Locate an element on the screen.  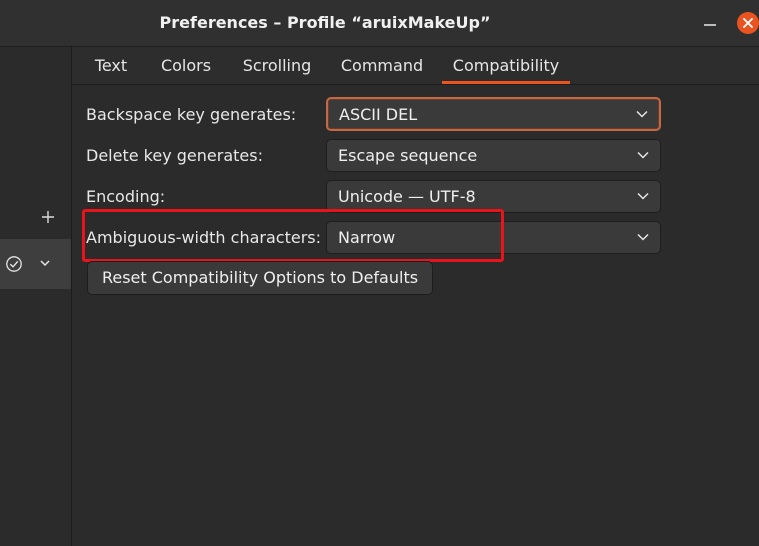
ambiguous-width-value: Narrow is located at coordinates (367, 237).